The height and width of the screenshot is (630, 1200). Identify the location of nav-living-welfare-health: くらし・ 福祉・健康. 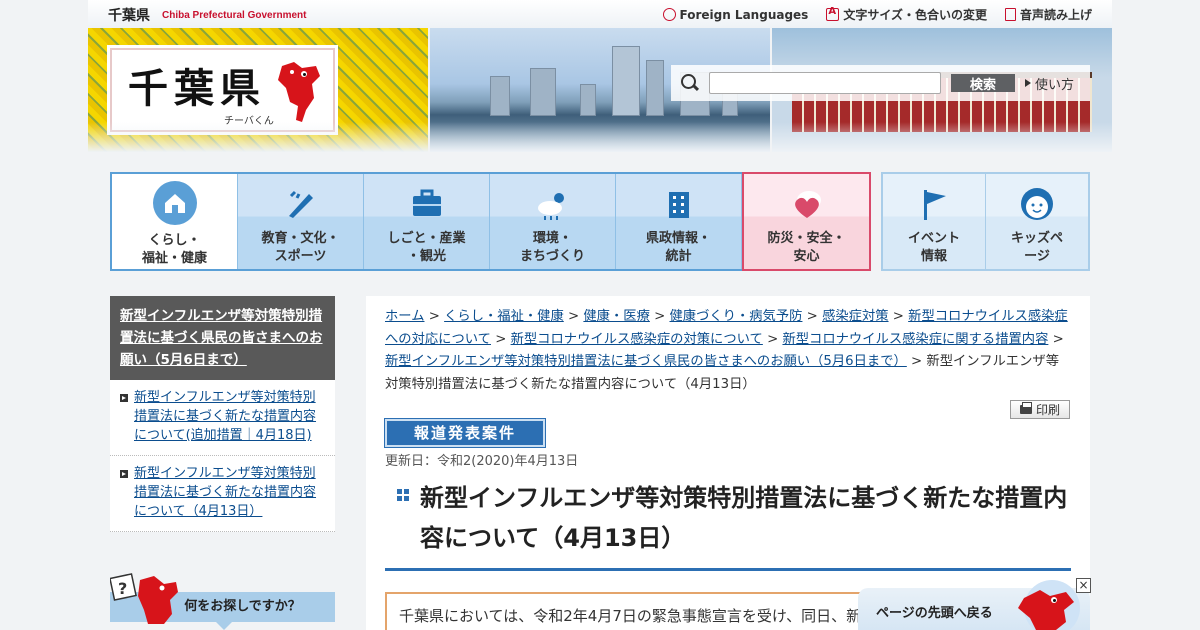
(175, 221).